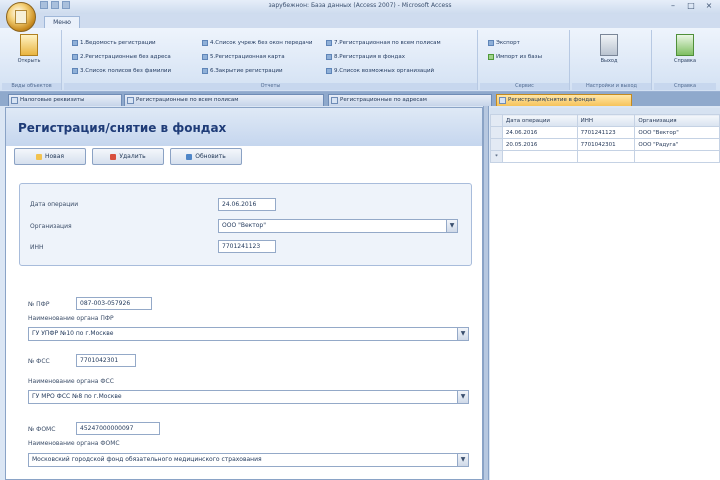  Describe the element at coordinates (66, 5) in the screenshot. I see `redo-icon` at that location.